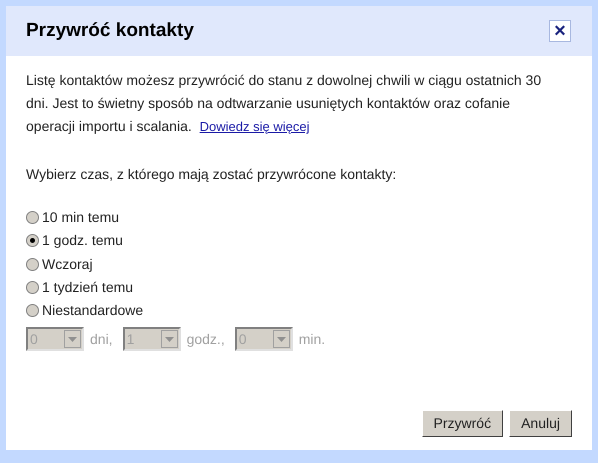 This screenshot has height=463, width=598. What do you see at coordinates (88, 288) in the screenshot?
I see `option-label: 1 tydzień temu` at bounding box center [88, 288].